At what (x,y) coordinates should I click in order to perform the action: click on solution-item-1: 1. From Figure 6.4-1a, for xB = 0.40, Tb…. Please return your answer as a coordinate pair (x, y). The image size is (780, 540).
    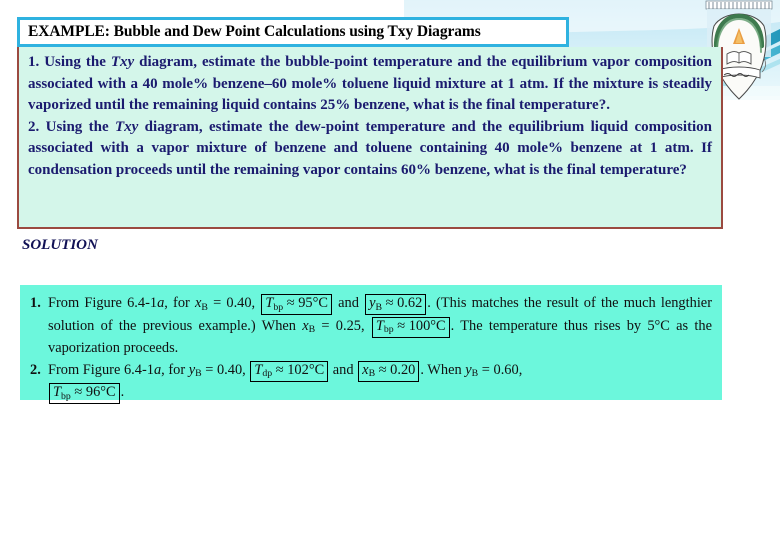
    Looking at the image, I should click on (371, 326).